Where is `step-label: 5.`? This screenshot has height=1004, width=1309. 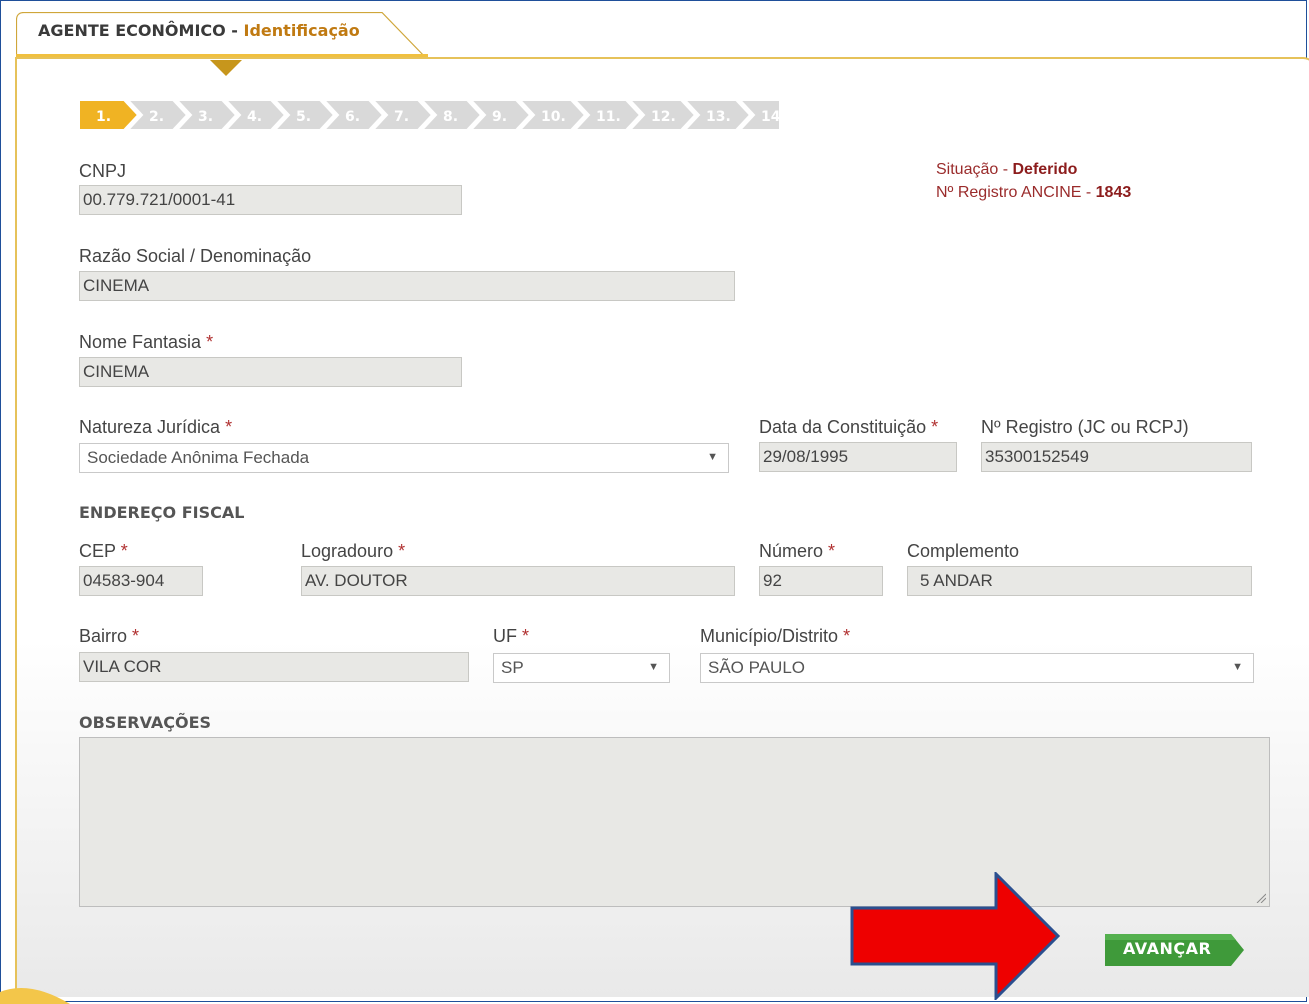
step-label: 5. is located at coordinates (303, 117).